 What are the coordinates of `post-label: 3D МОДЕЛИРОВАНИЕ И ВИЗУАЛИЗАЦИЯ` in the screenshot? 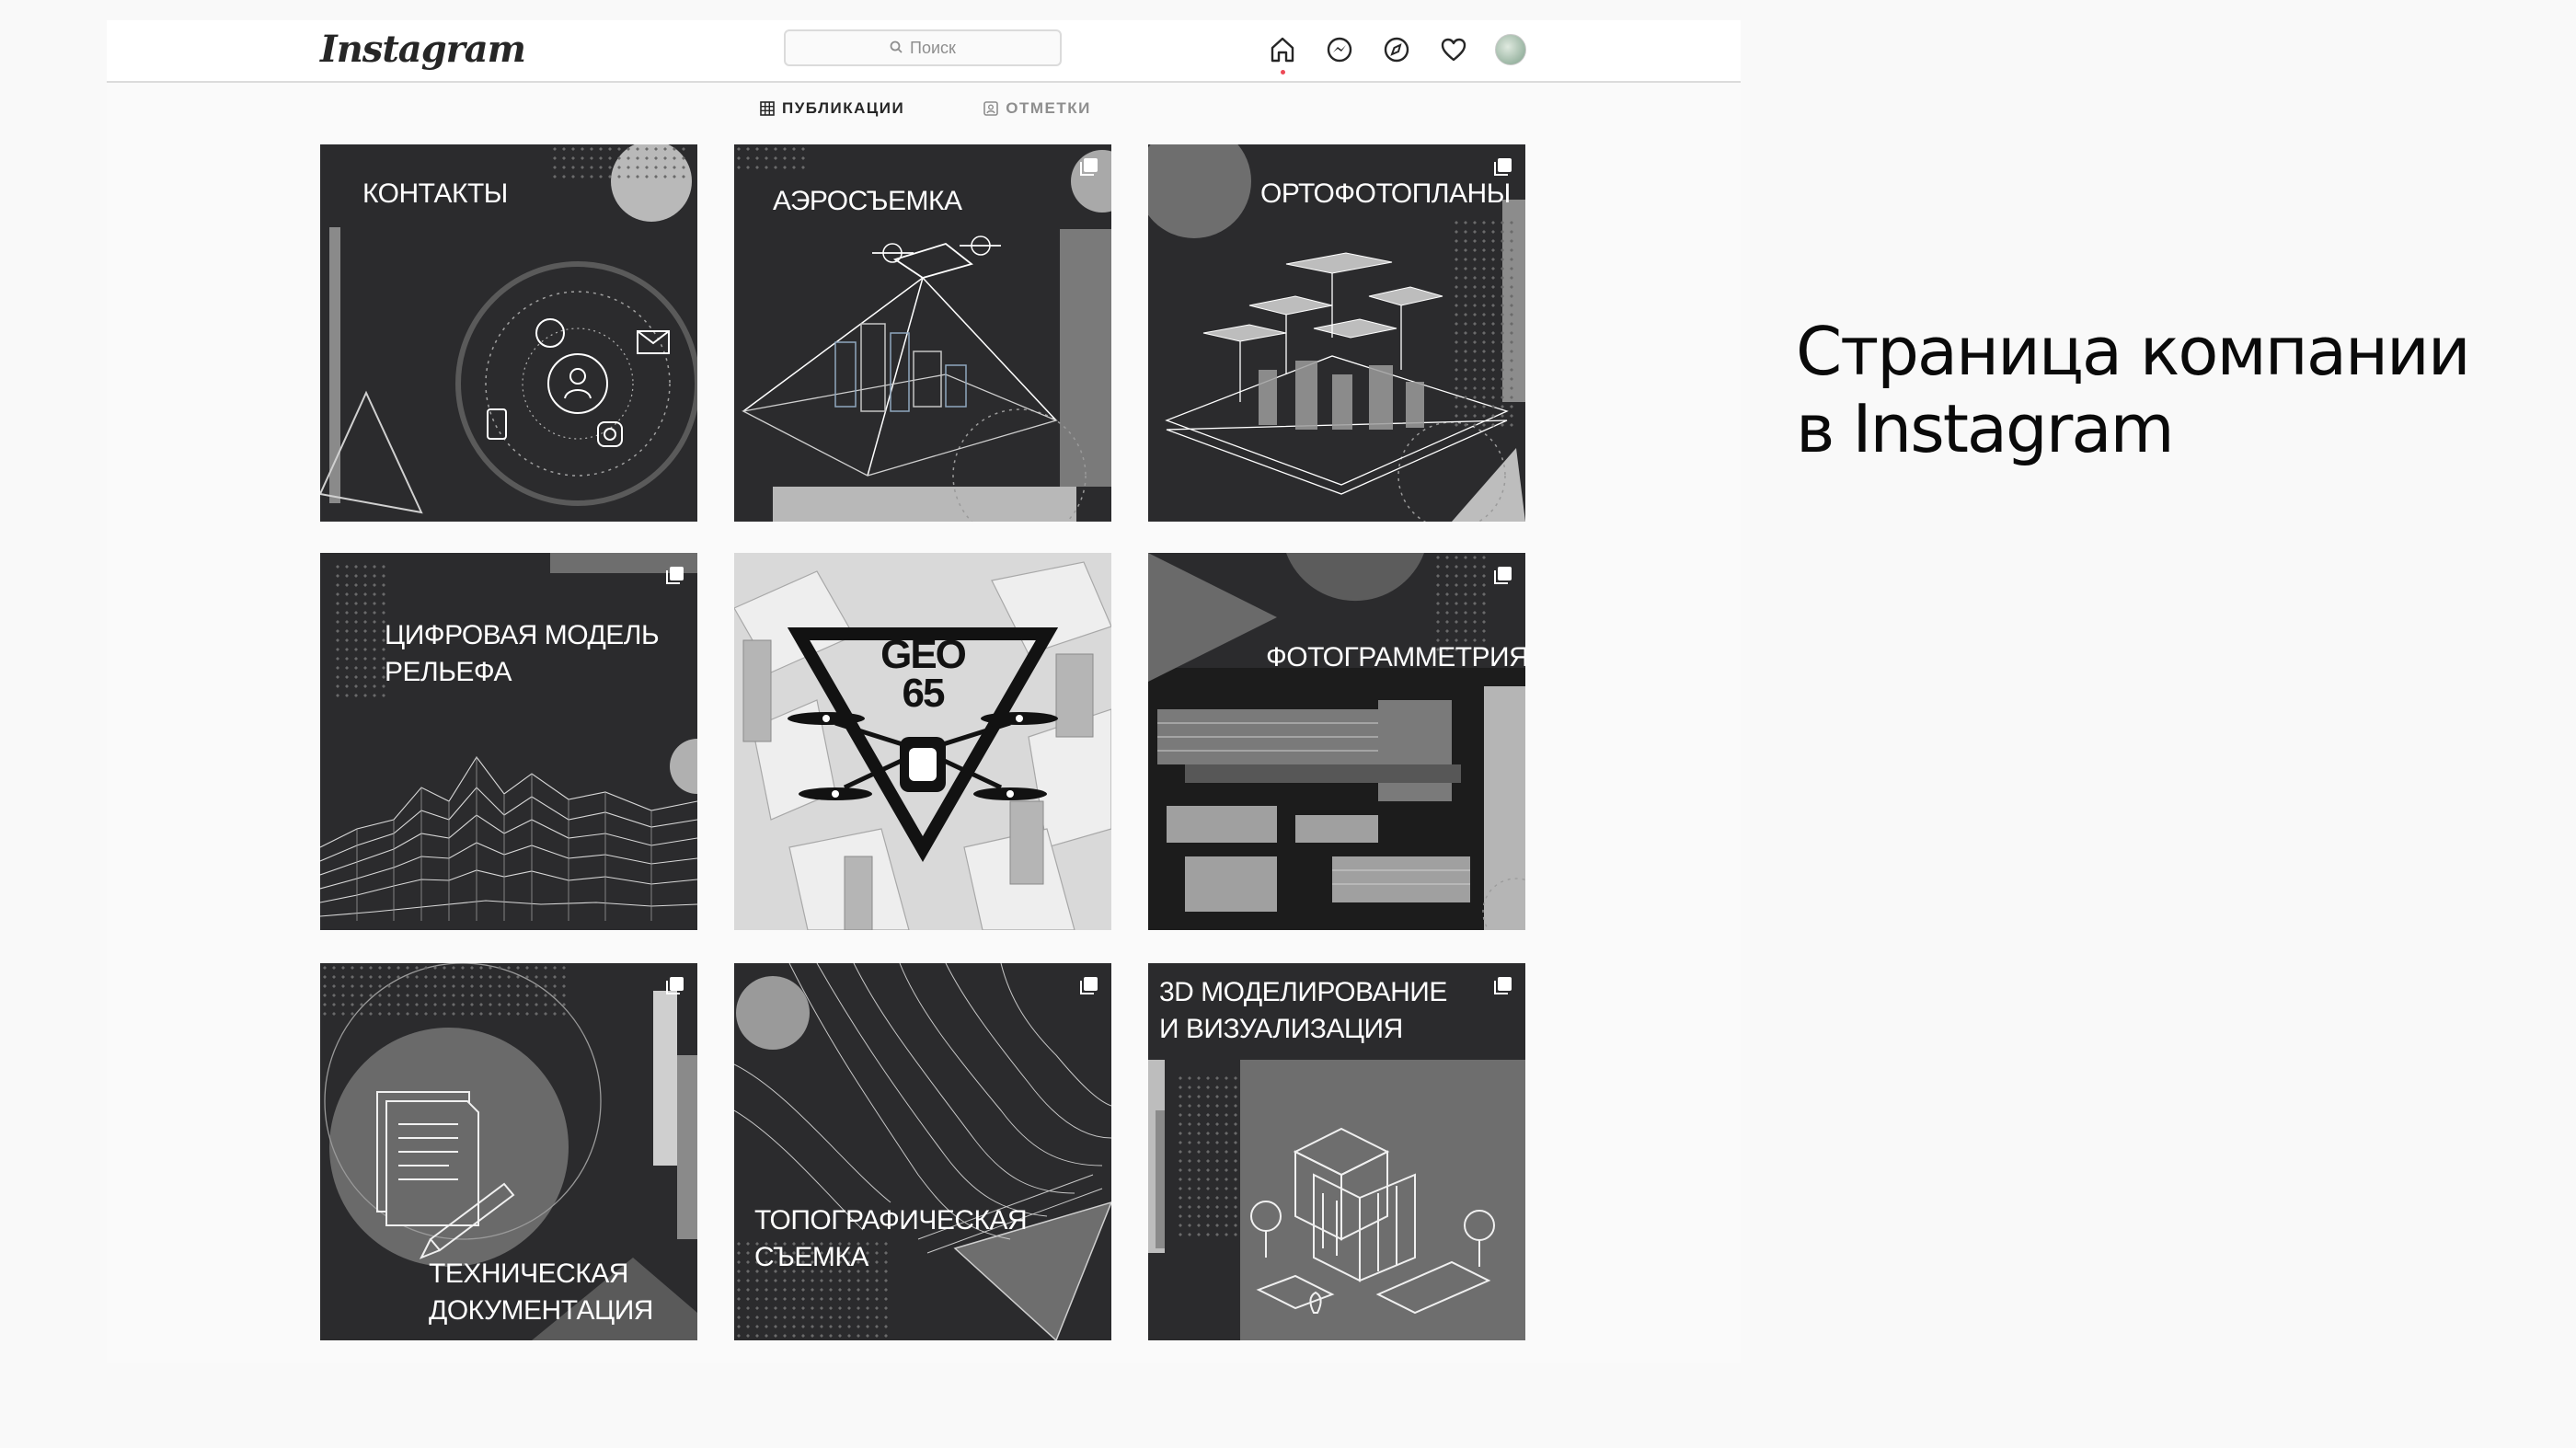 It's located at (1303, 1010).